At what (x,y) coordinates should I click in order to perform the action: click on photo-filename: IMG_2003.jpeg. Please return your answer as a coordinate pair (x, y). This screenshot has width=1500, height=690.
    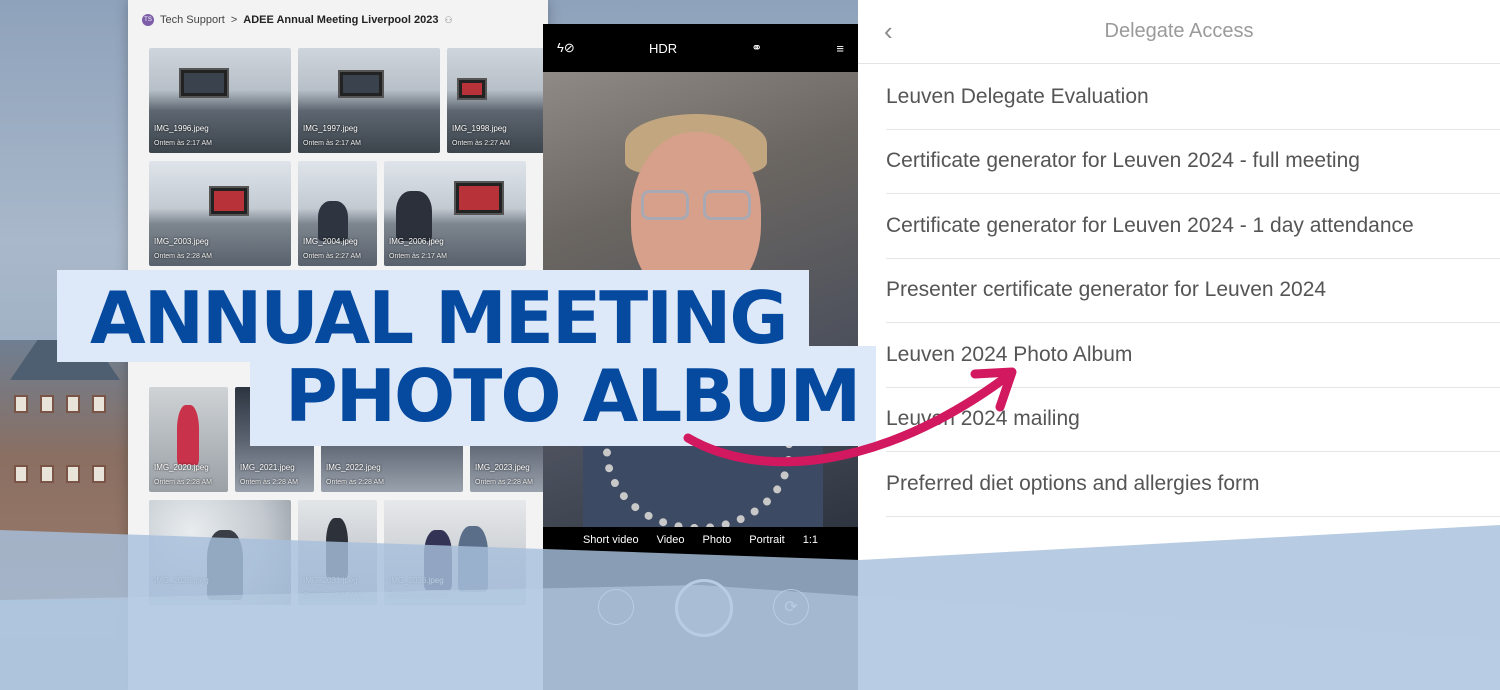
    Looking at the image, I should click on (181, 241).